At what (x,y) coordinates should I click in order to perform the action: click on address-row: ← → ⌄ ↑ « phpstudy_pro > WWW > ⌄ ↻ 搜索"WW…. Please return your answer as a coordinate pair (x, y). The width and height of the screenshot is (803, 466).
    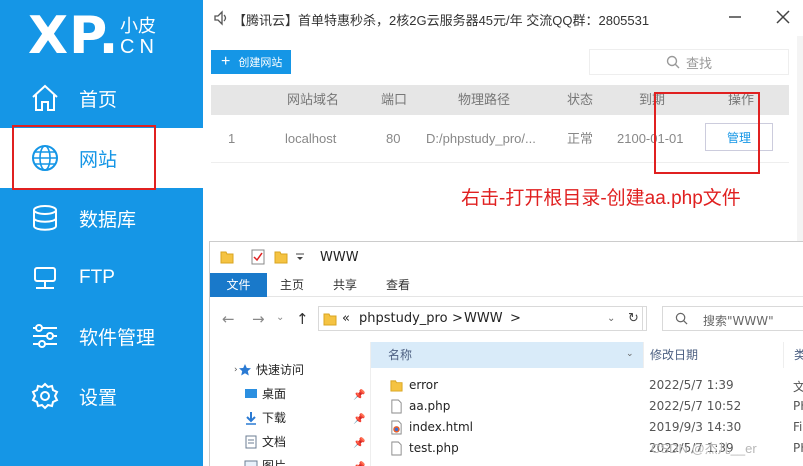
    Looking at the image, I should click on (506, 319).